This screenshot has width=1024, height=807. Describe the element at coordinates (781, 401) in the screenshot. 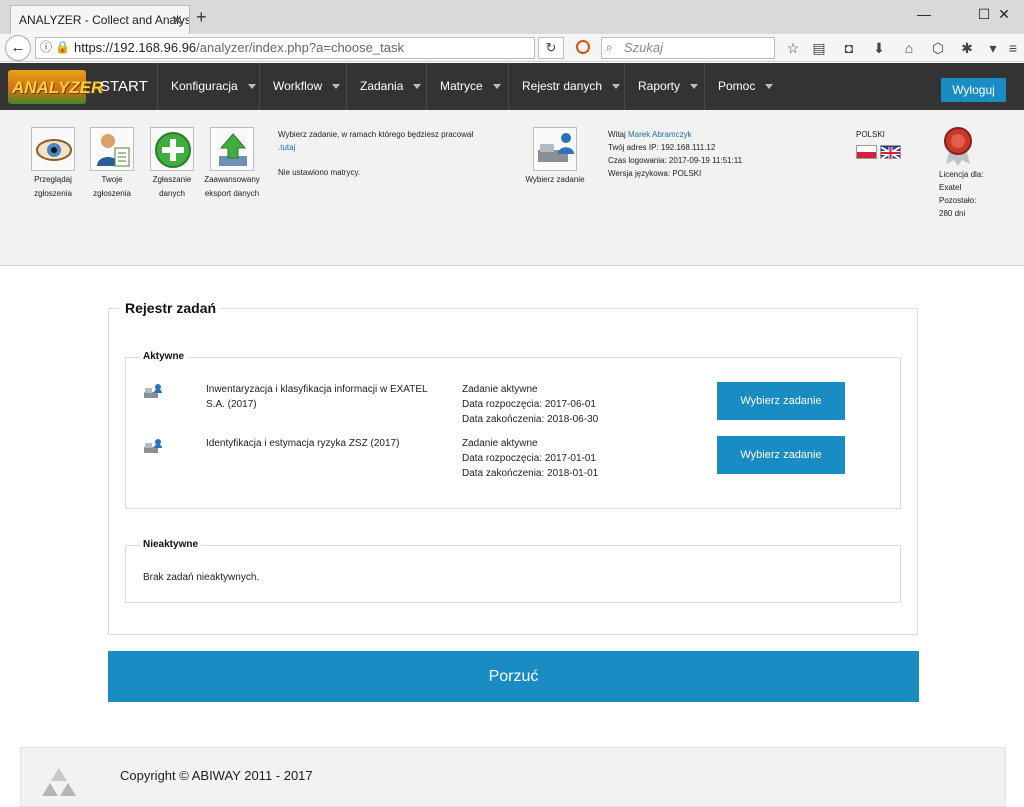

I see `choose-task-button-1: Wybierz zadanie` at that location.